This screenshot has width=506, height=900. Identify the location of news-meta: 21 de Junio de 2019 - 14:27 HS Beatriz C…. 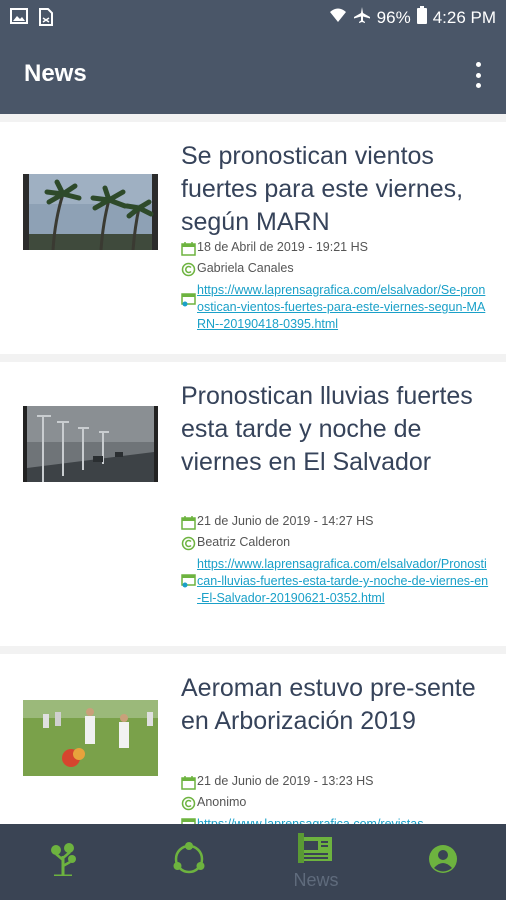
(336, 563).